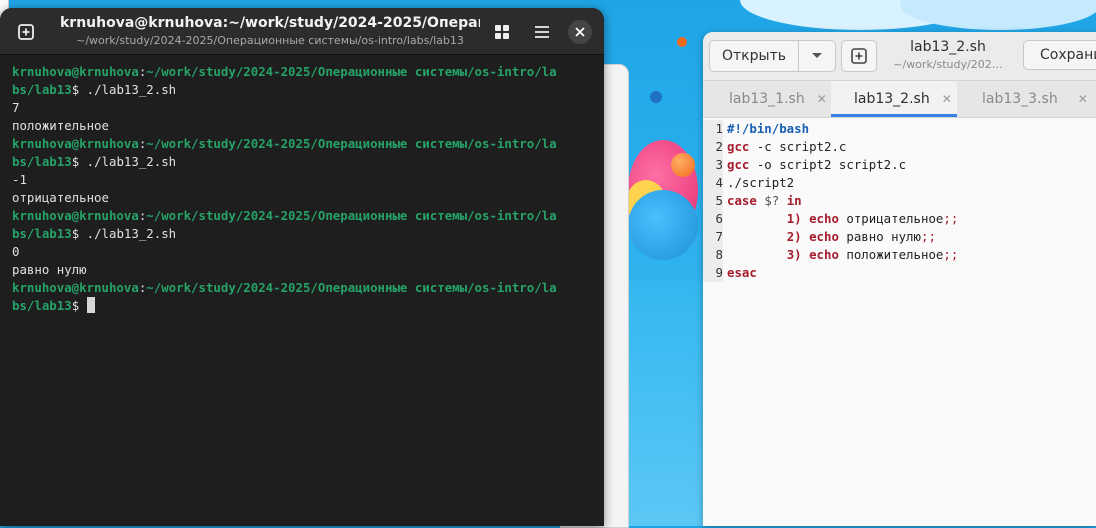  I want to click on code-line: 3) echo положительное;;, so click(872, 254).